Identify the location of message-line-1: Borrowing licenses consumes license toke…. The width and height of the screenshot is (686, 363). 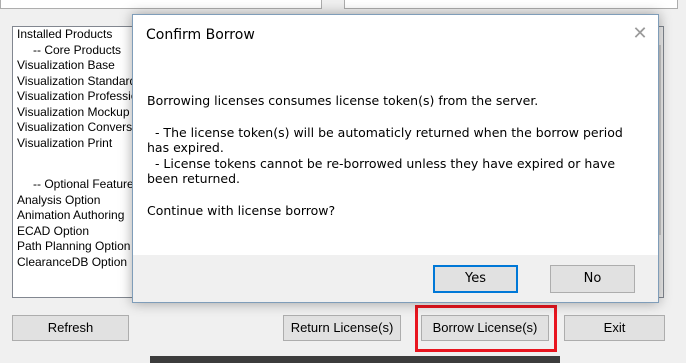
(343, 100).